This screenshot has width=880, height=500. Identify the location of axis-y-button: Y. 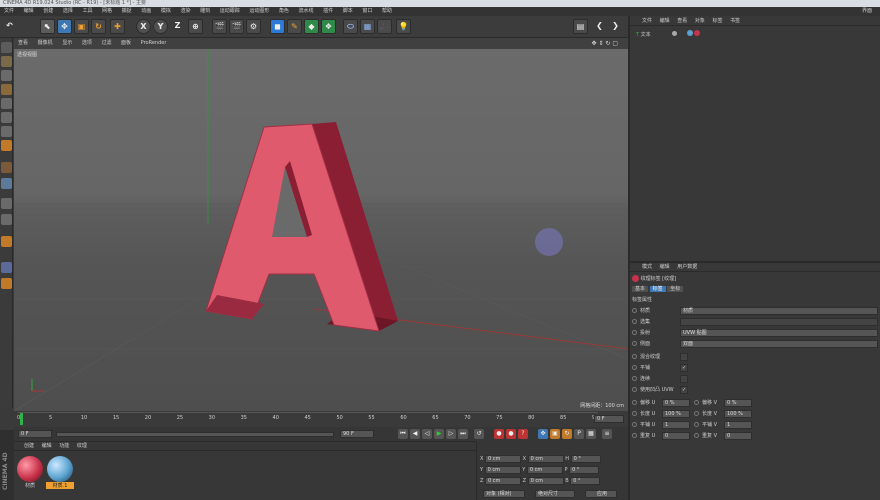
(160, 26).